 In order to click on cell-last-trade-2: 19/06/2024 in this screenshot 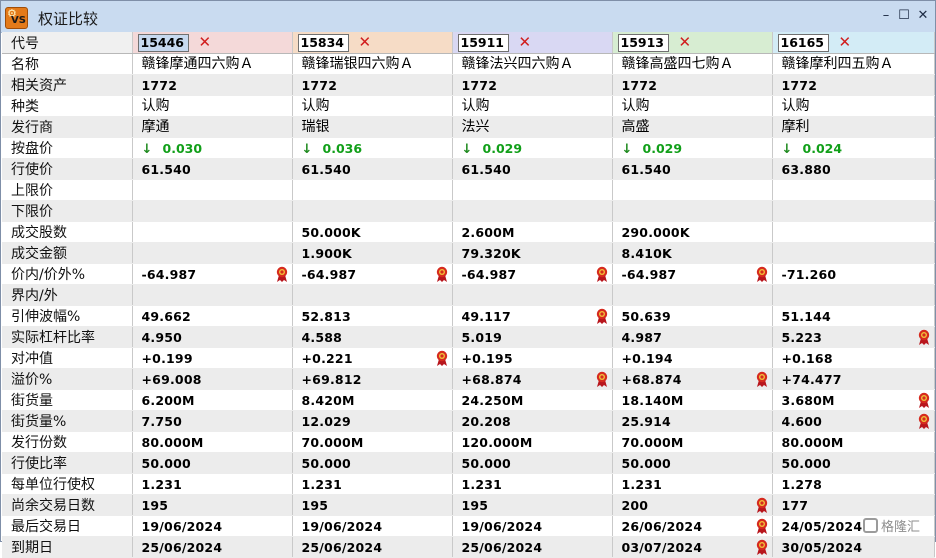, I will do `click(532, 526)`.